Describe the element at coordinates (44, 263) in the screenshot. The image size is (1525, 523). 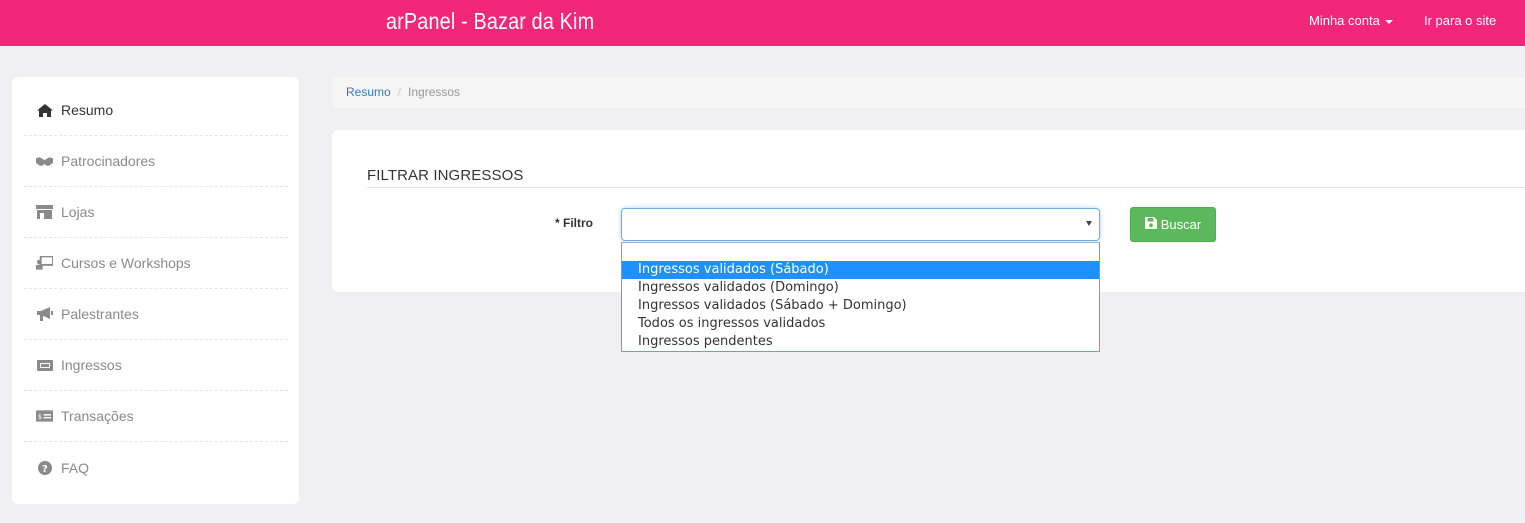
I see `teacher-icon` at that location.